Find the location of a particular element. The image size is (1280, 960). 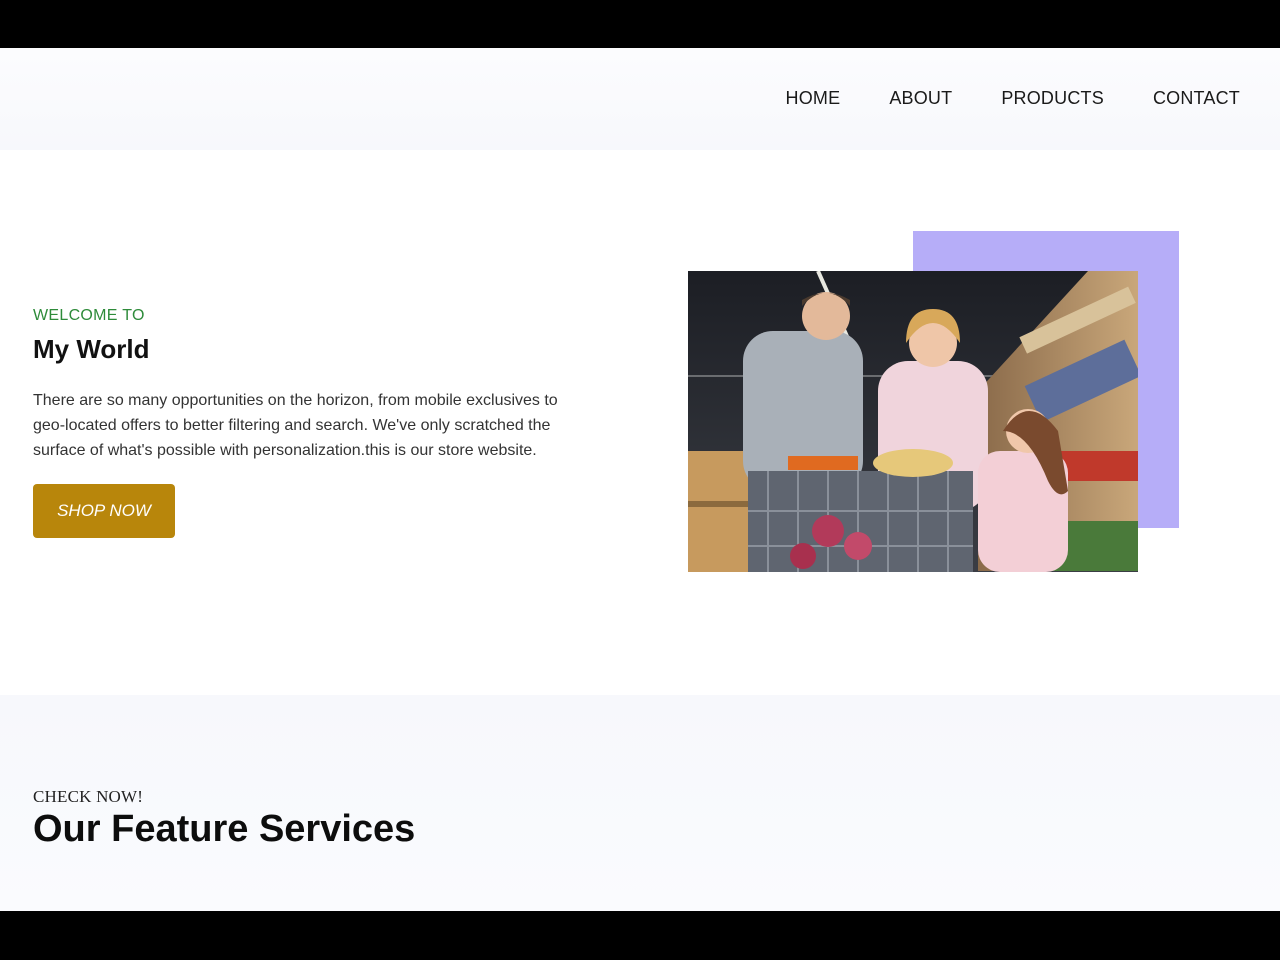

hero-family-shopping-image is located at coordinates (913, 421).